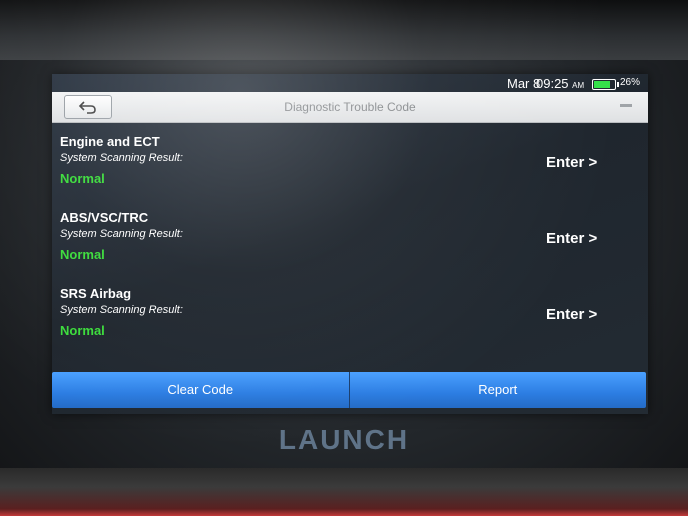 This screenshot has width=688, height=516. I want to click on page-title: Diagnostic Trouble Code, so click(350, 107).